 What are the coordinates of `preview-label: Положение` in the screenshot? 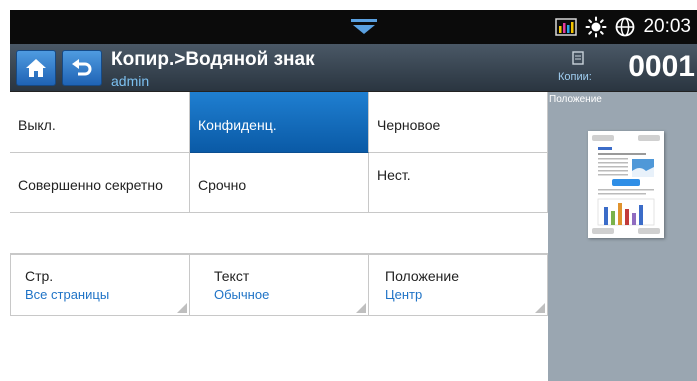 It's located at (575, 99).